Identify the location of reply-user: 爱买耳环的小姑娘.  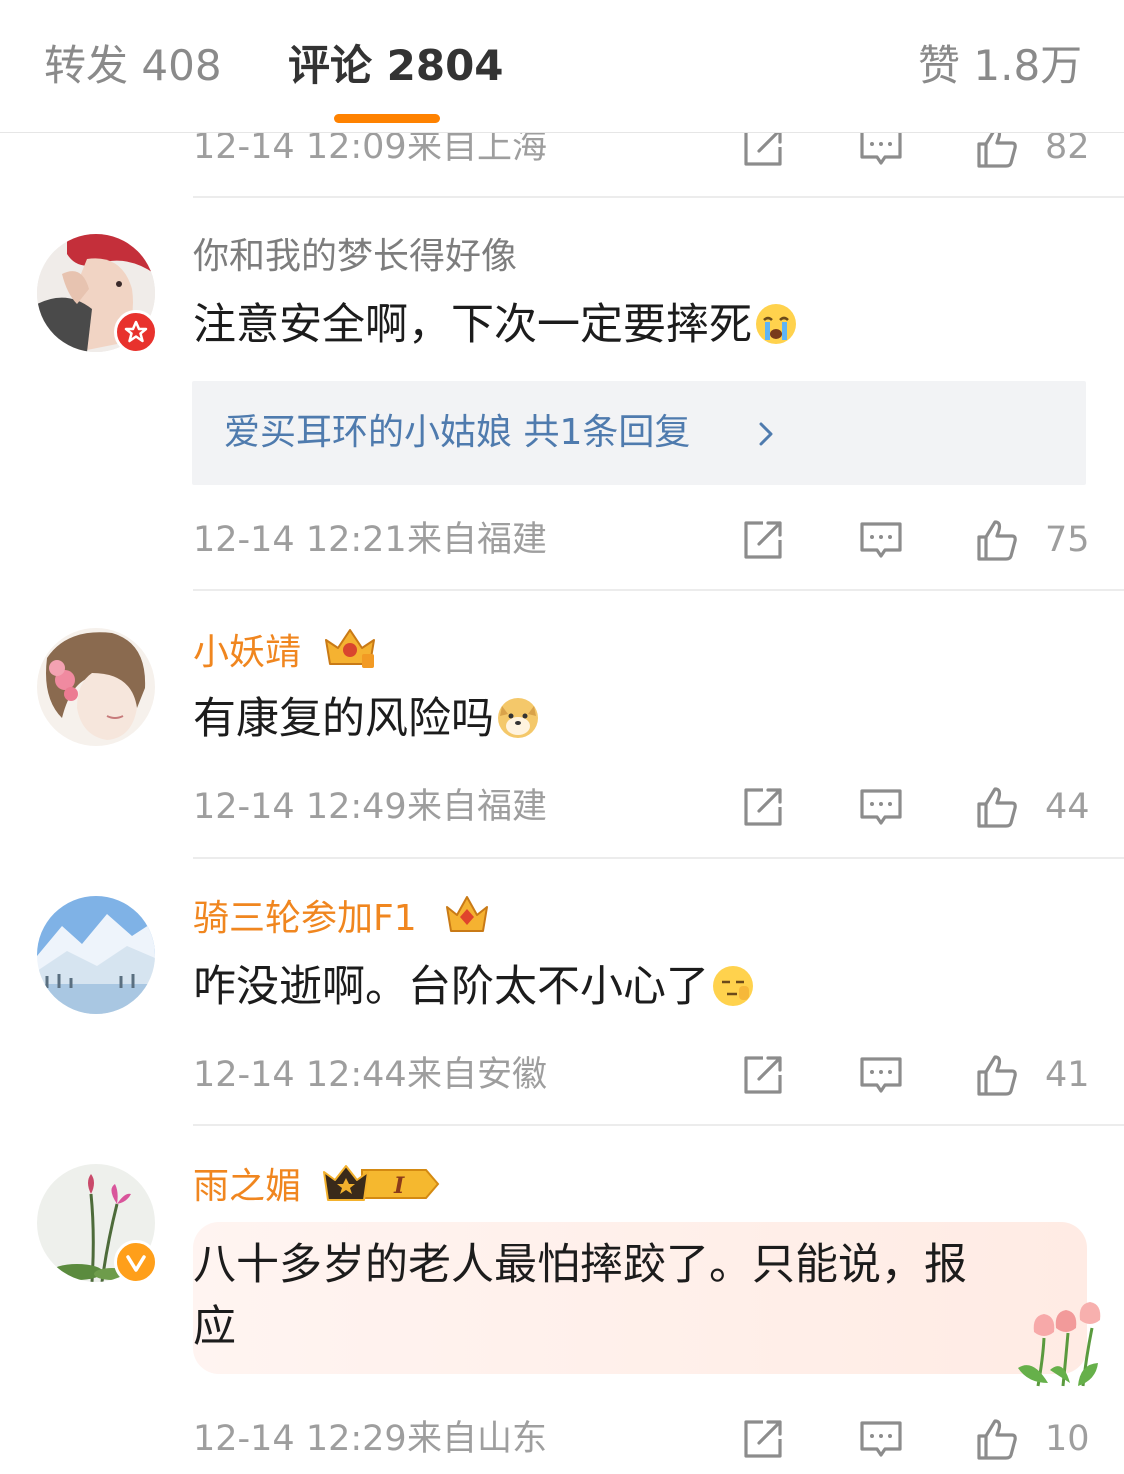
(368, 432).